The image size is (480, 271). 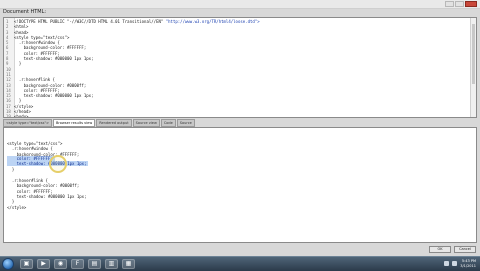 What do you see at coordinates (21, 32) in the screenshot?
I see `code-text: <head>` at bounding box center [21, 32].